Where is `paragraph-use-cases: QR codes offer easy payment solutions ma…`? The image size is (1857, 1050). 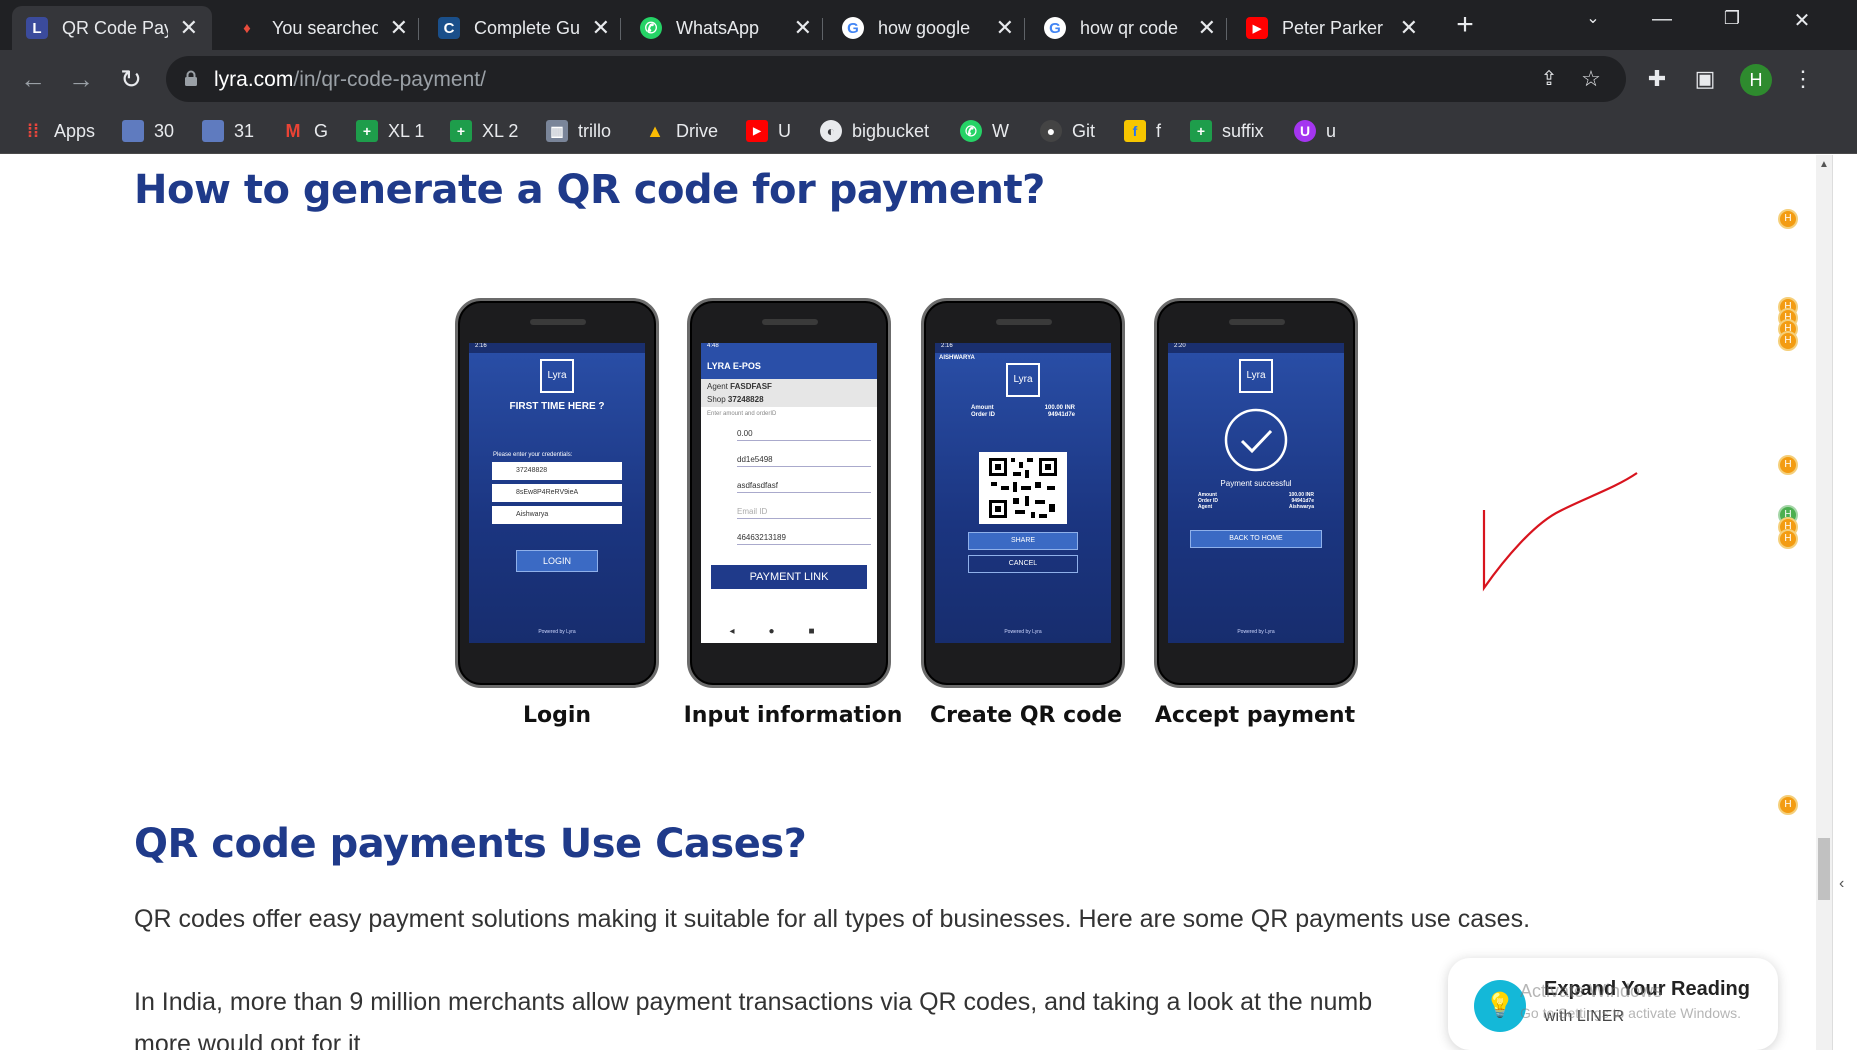 paragraph-use-cases: QR codes offer easy payment solutions ma… is located at coordinates (832, 919).